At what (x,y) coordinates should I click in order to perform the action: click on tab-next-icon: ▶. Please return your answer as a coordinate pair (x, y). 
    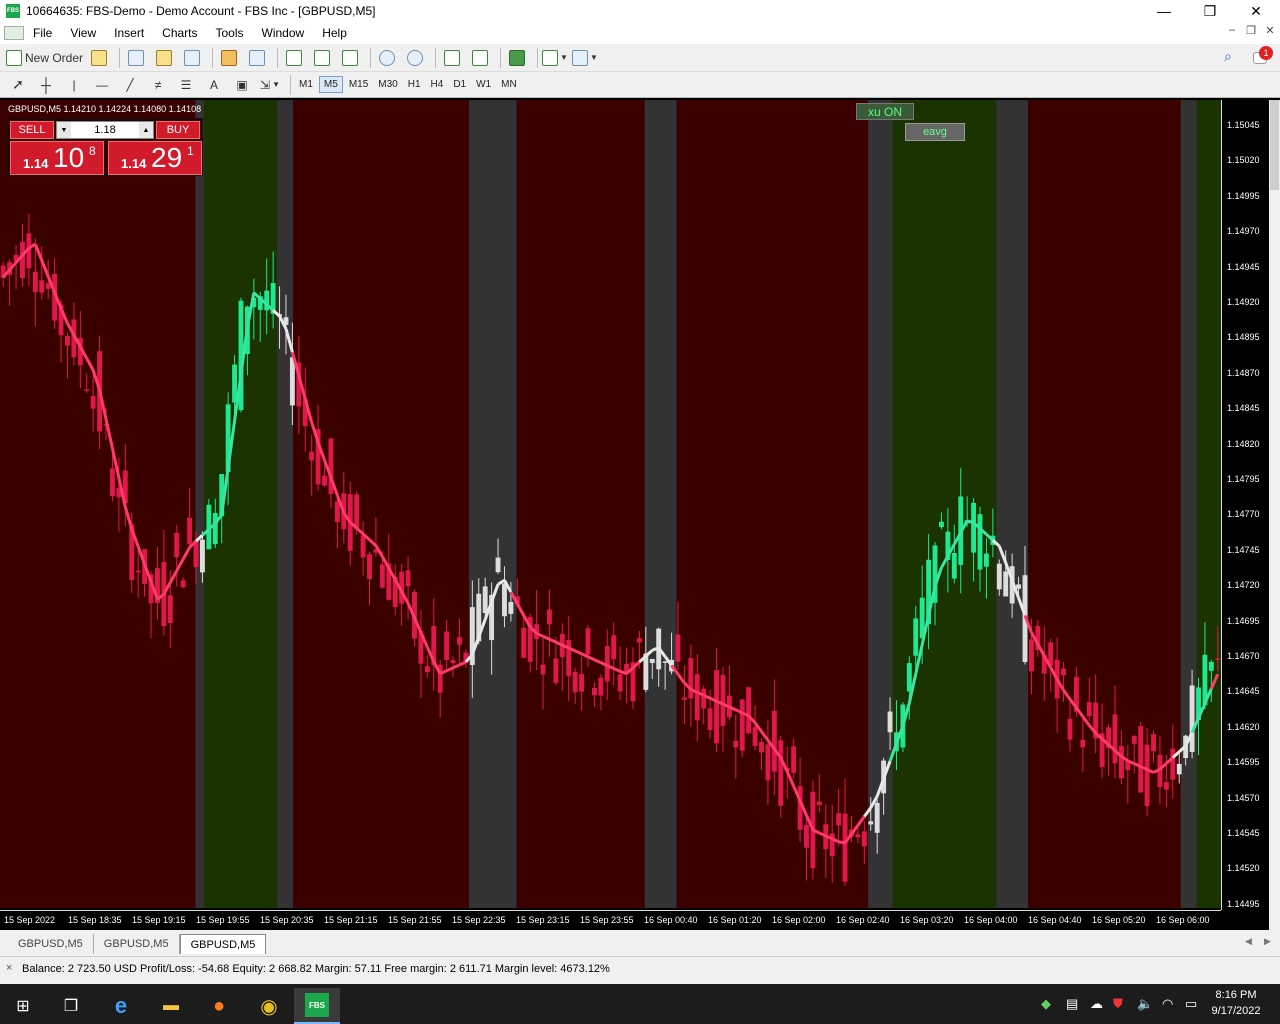
    Looking at the image, I should click on (1267, 941).